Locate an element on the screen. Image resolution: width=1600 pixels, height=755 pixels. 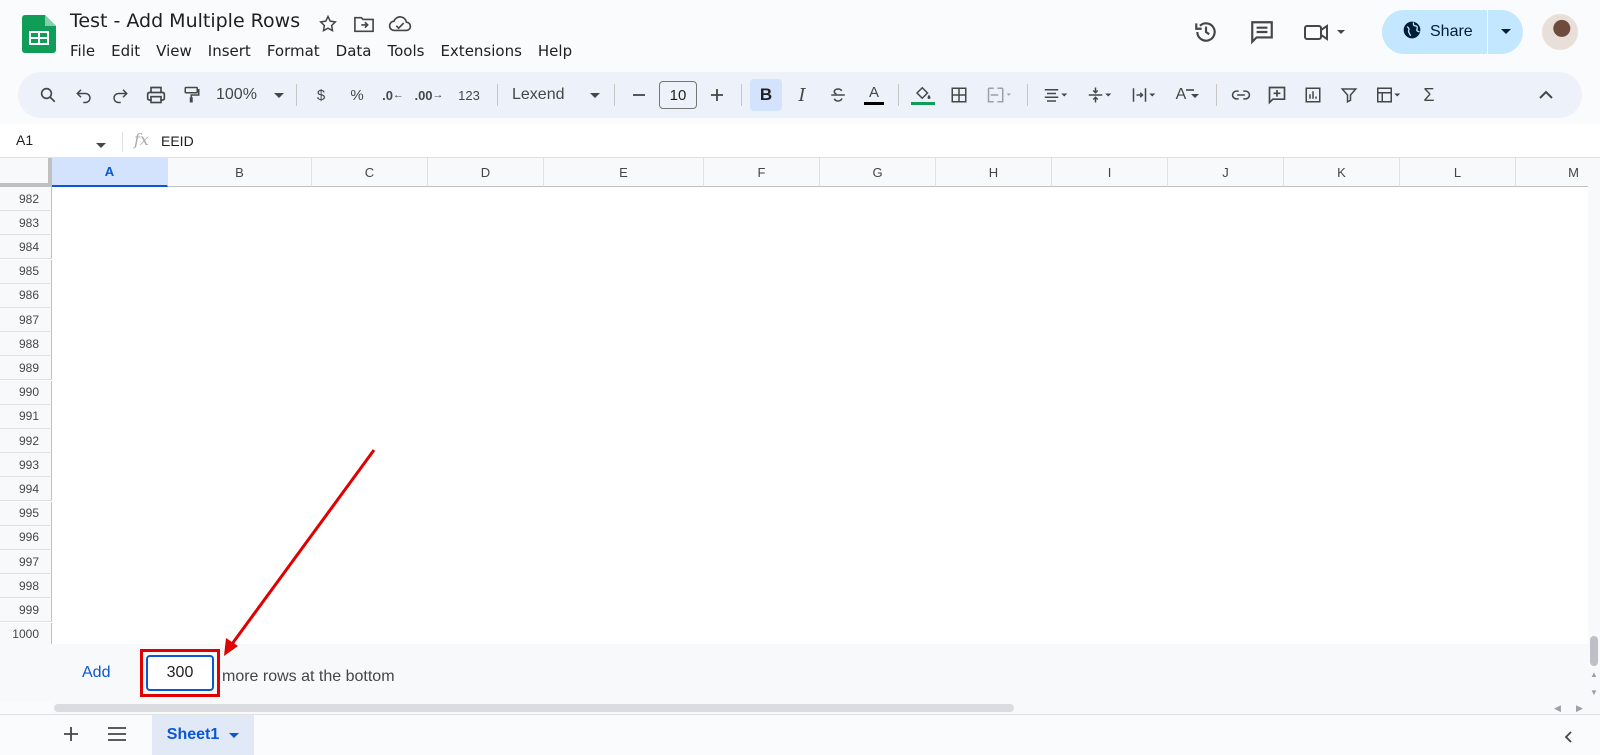
insert-chart-icon is located at coordinates (1313, 95).